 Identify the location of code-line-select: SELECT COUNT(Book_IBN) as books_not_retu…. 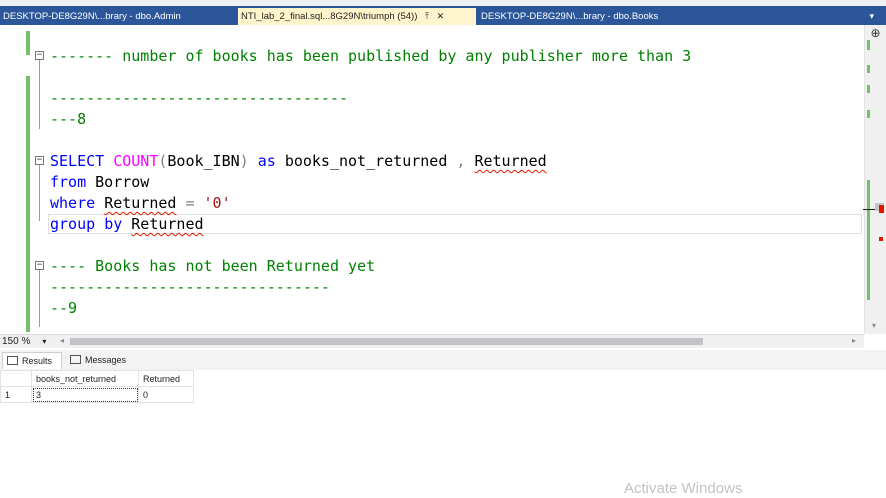
(298, 161).